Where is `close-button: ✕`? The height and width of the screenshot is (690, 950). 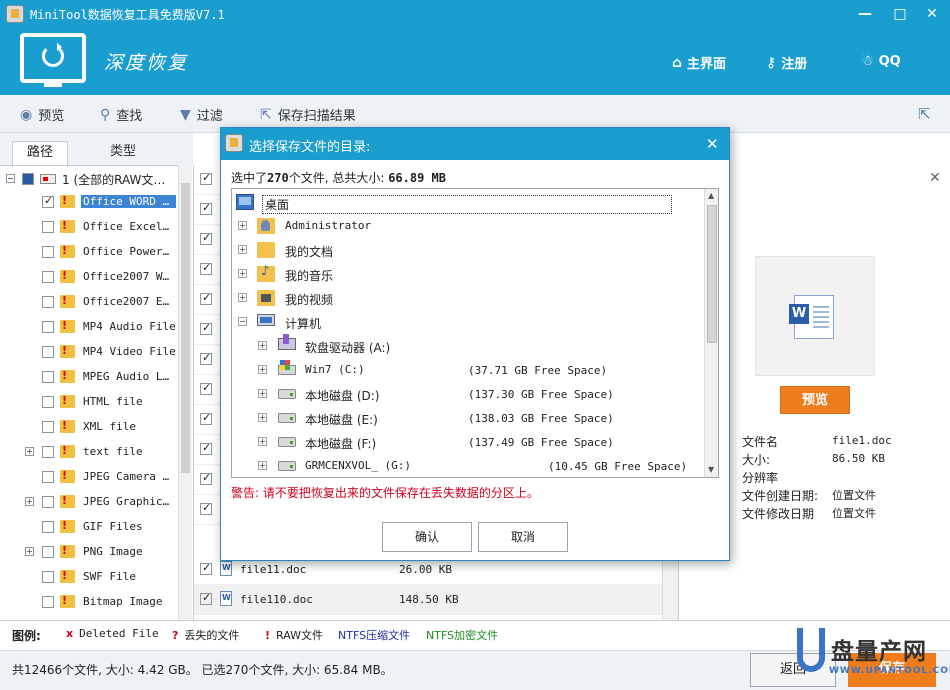 close-button: ✕ is located at coordinates (932, 14).